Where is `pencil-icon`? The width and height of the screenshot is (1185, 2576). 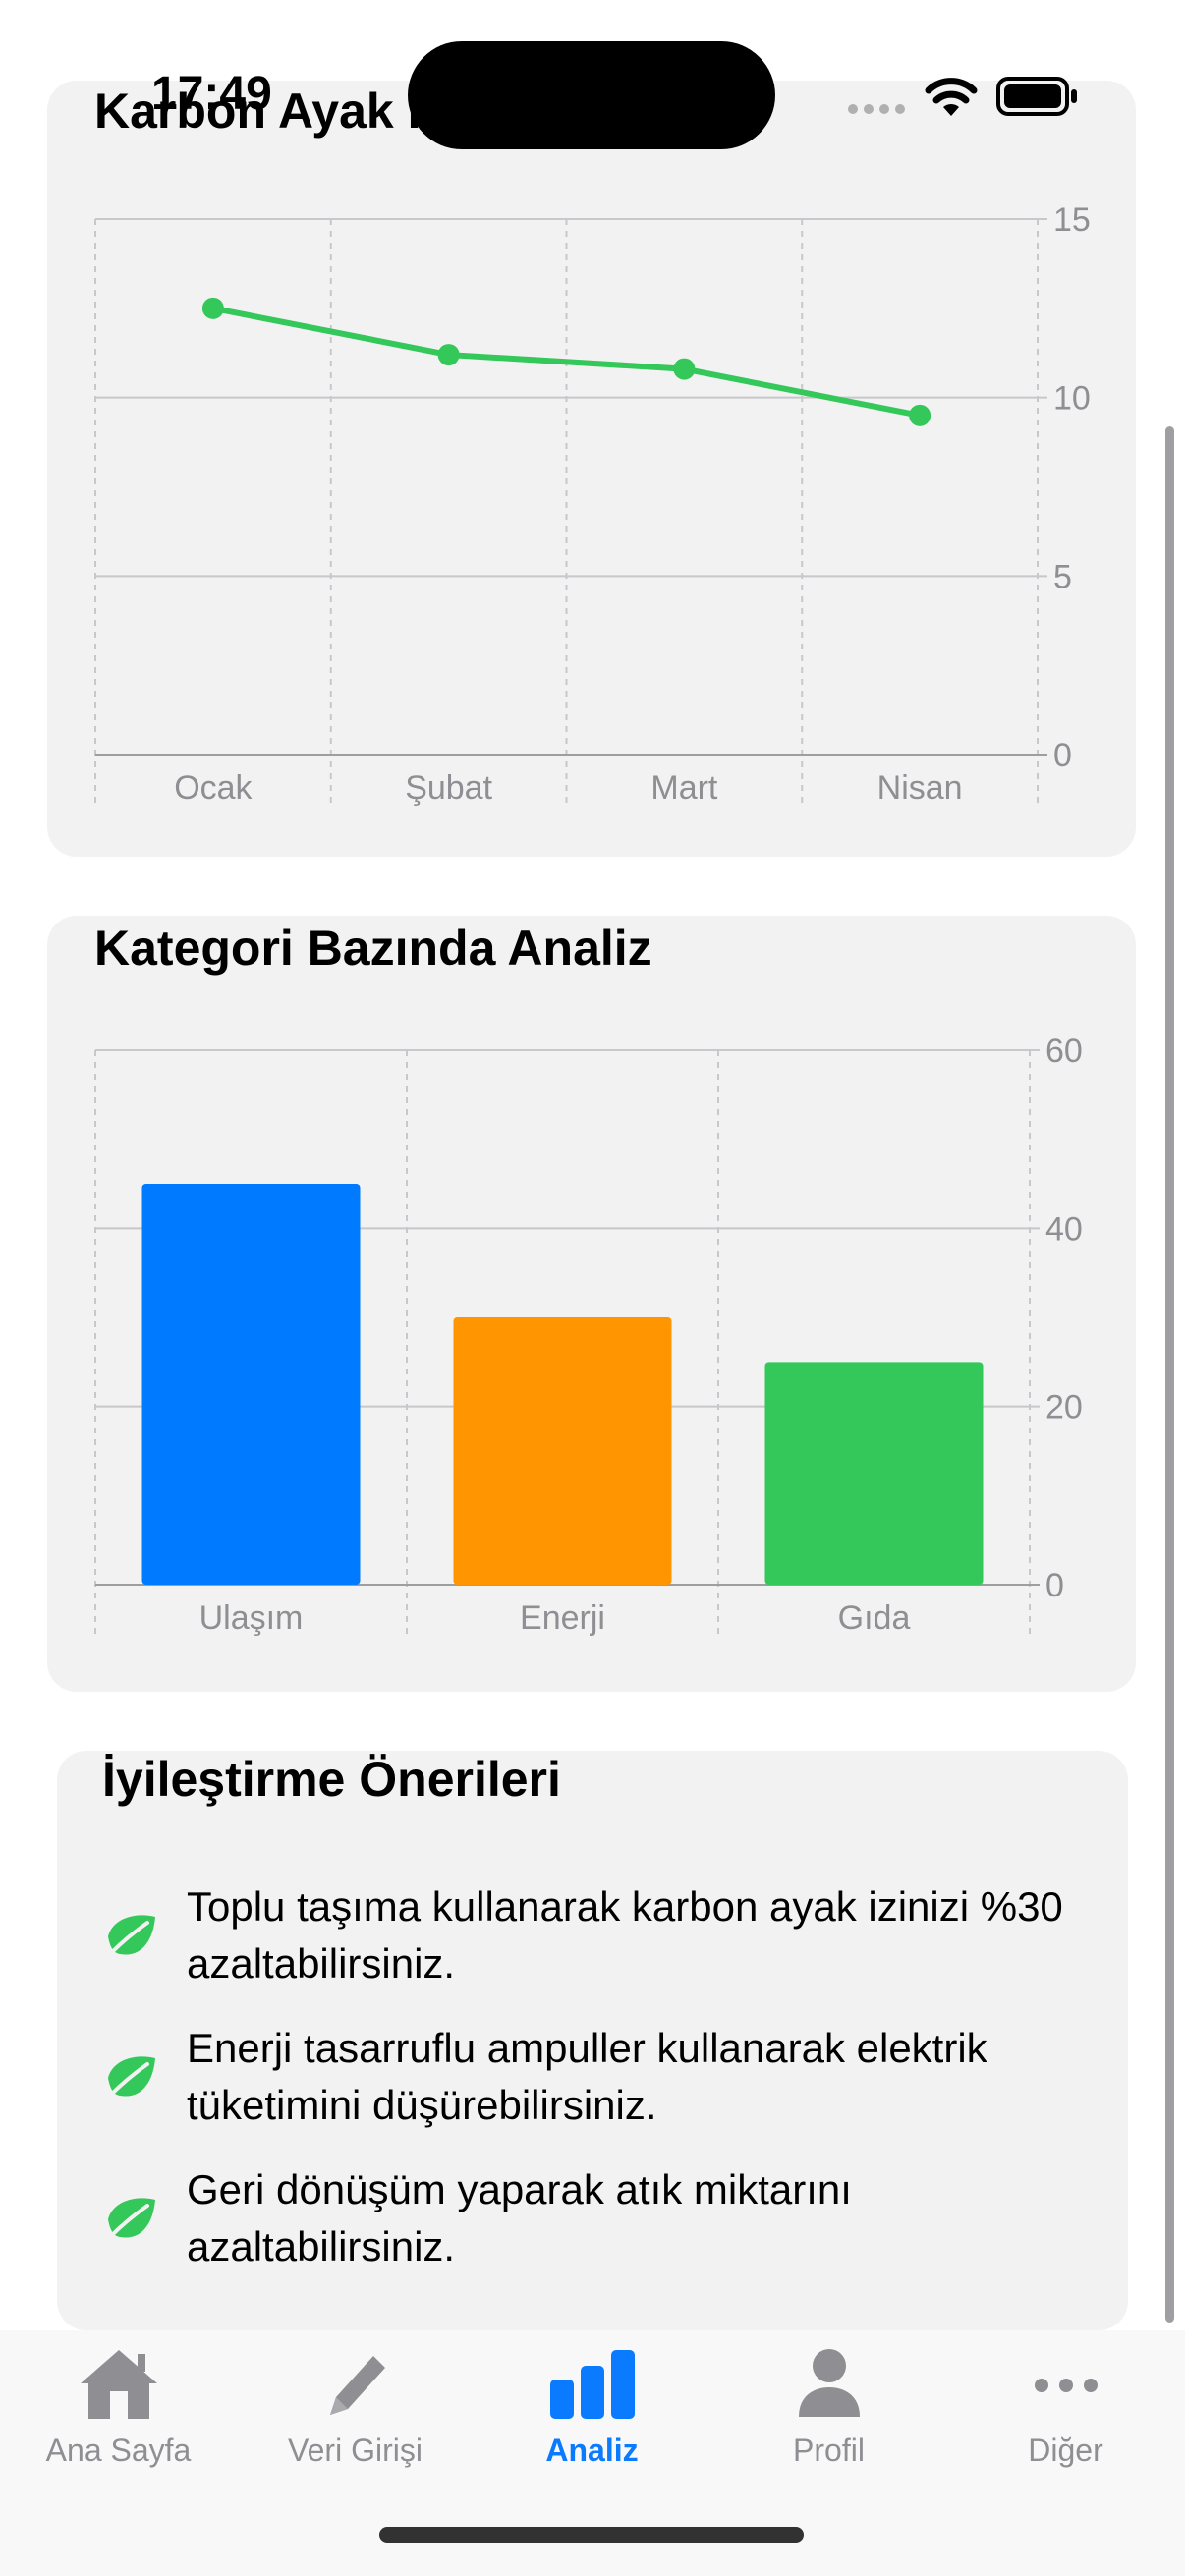 pencil-icon is located at coordinates (357, 2385).